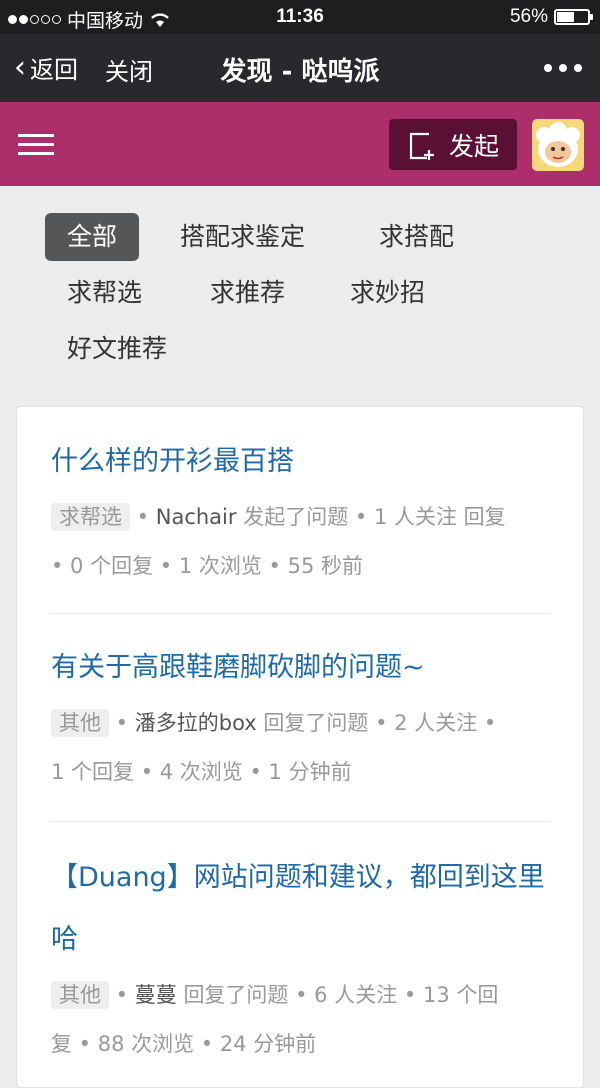 Image resolution: width=600 pixels, height=1088 pixels. Describe the element at coordinates (296, 517) in the screenshot. I see `question-action: 发起了问题` at that location.